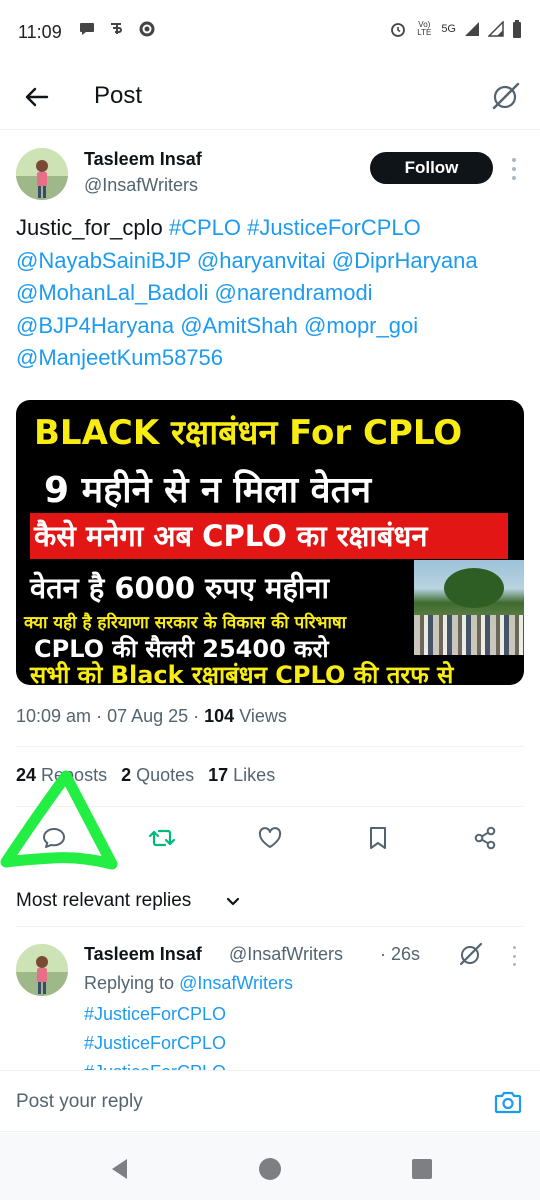 The image size is (540, 1200). I want to click on mention-link: @mopr_goi, so click(361, 325).